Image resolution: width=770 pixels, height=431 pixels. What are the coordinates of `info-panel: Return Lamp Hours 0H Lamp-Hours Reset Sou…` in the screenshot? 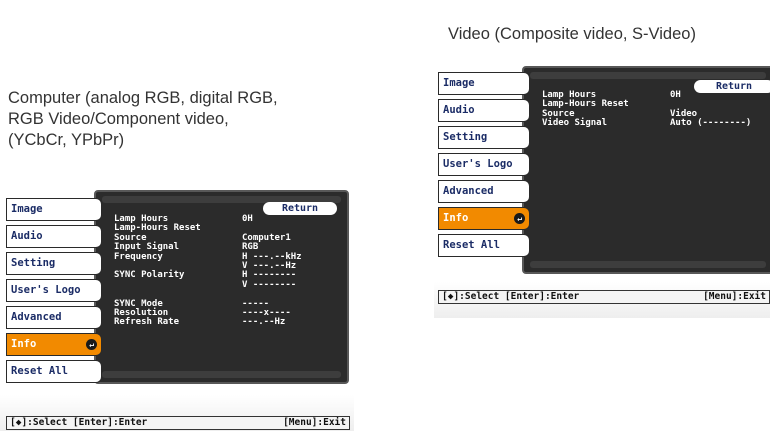 It's located at (221, 287).